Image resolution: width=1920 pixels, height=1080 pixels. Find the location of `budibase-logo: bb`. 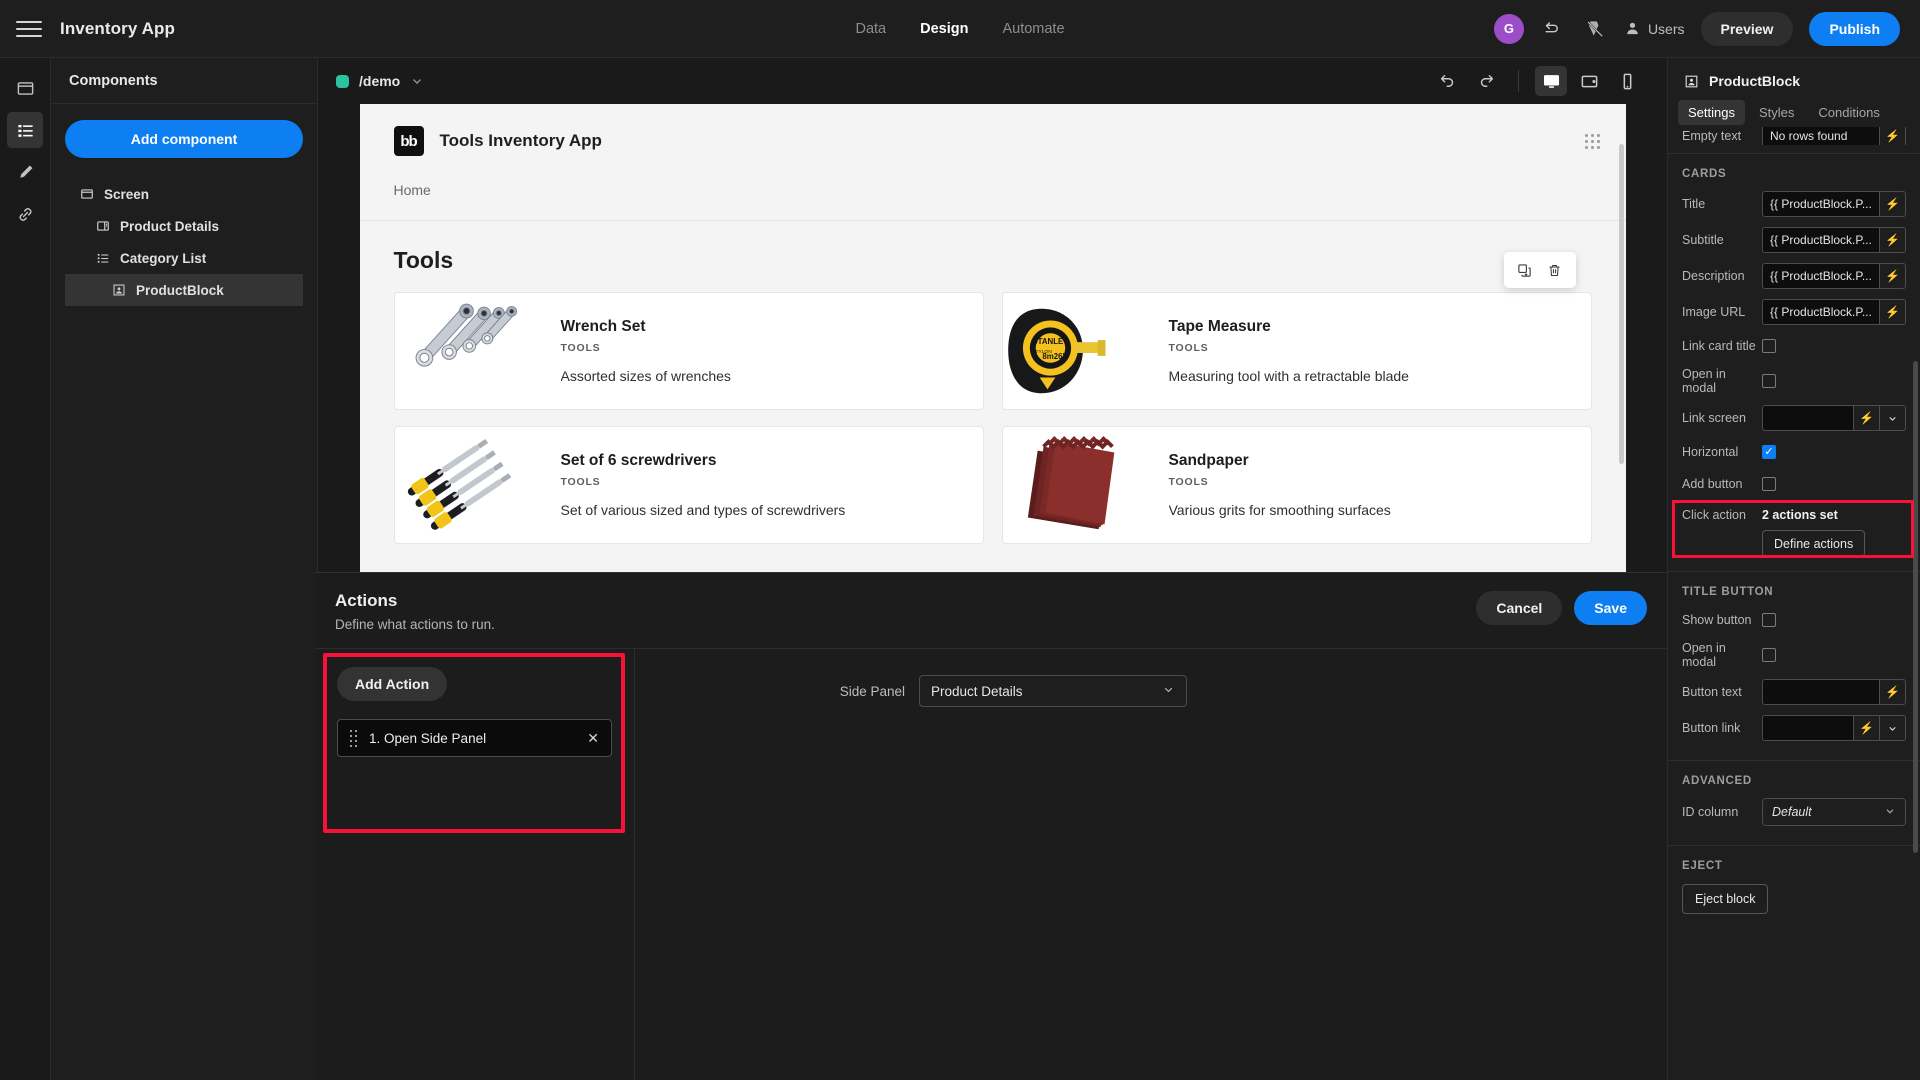

budibase-logo: bb is located at coordinates (408, 141).